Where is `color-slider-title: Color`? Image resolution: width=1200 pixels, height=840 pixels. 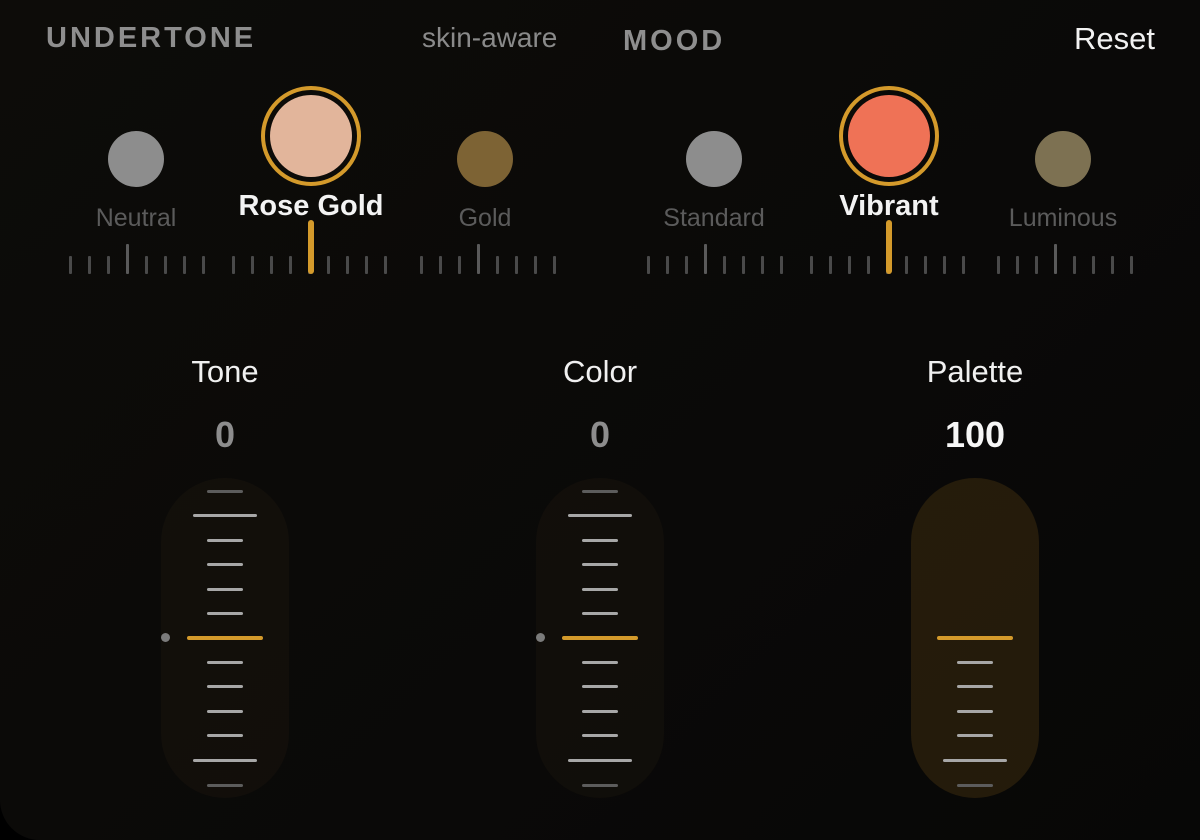
color-slider-title: Color is located at coordinates (600, 371).